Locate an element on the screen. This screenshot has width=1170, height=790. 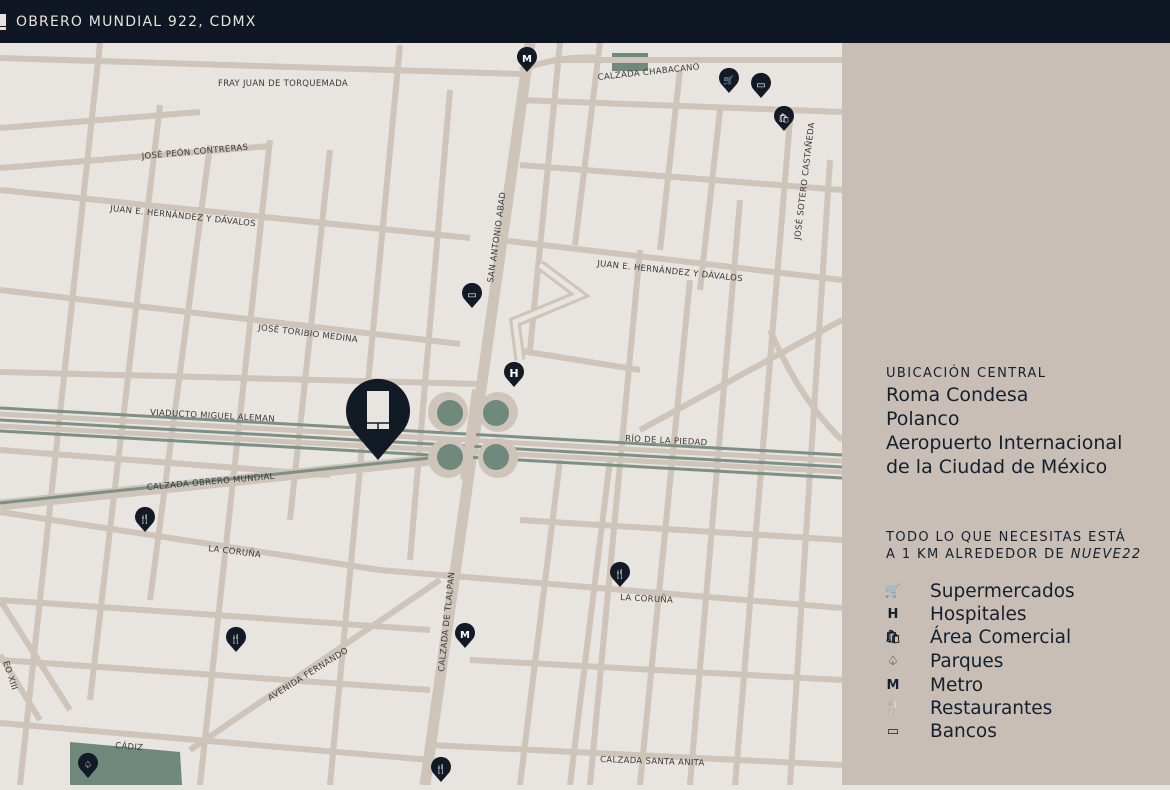
street-label: FRAY JUAN DE TORQUEMADA is located at coordinates (283, 84).